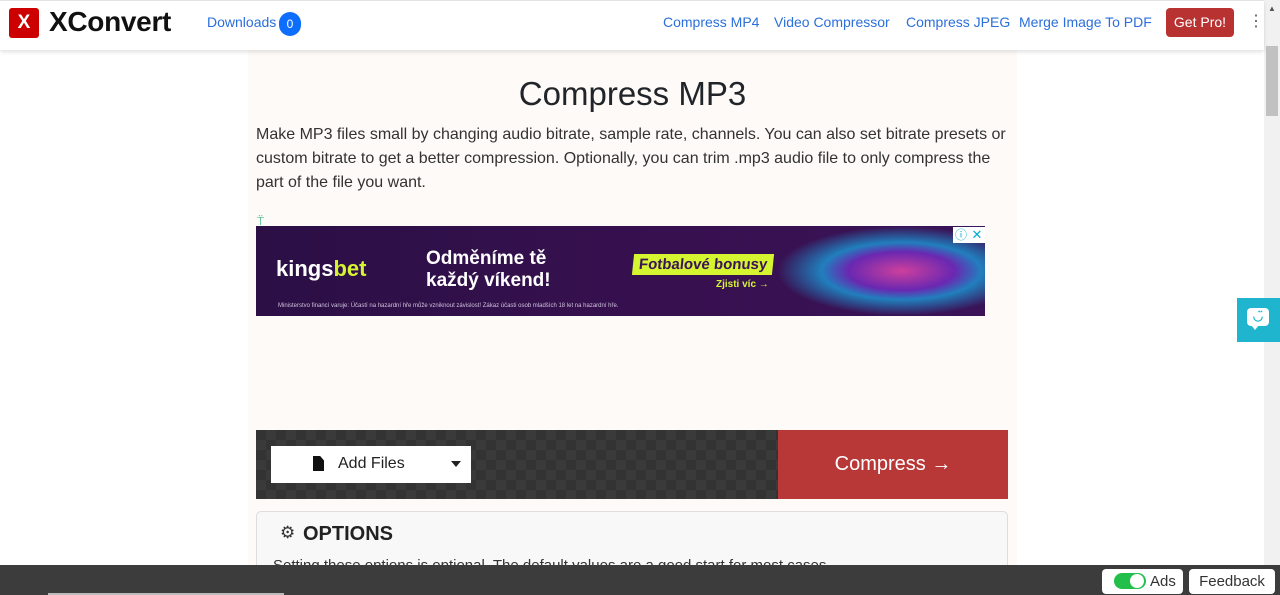 The image size is (1280, 595). What do you see at coordinates (241, 22) in the screenshot?
I see `downloads-link: Downloads` at bounding box center [241, 22].